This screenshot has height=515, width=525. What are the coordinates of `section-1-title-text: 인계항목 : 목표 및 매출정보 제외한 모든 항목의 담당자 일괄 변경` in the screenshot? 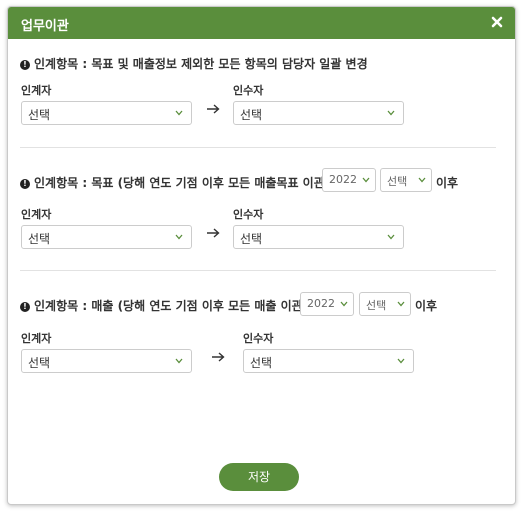 It's located at (201, 64).